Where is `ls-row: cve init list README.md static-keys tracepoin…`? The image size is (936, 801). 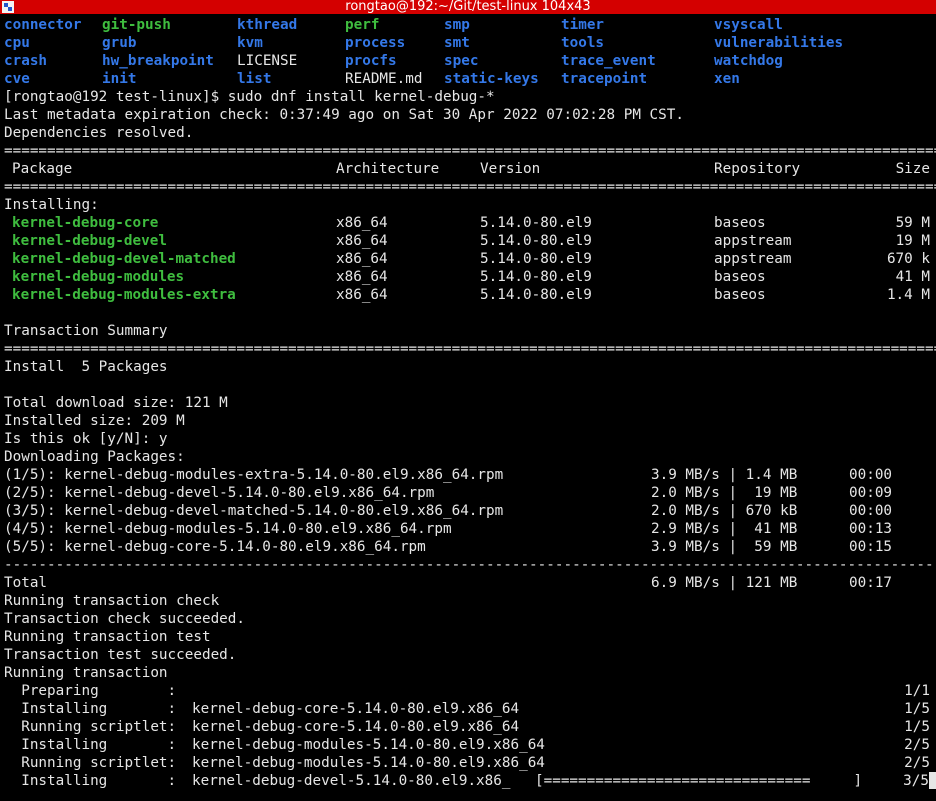
ls-row: cve init list README.md static-keys tracepoin… is located at coordinates (470, 79).